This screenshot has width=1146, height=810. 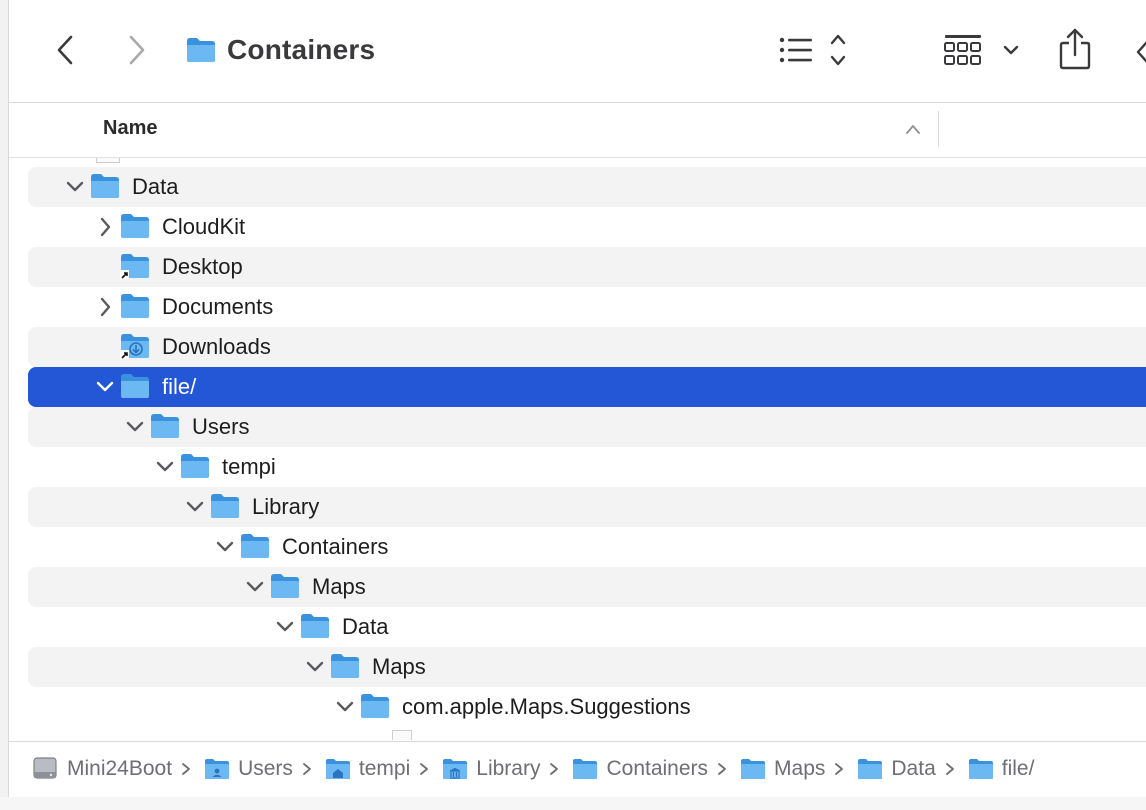 I want to click on breadcrumb-item: tempi, so click(x=367, y=769).